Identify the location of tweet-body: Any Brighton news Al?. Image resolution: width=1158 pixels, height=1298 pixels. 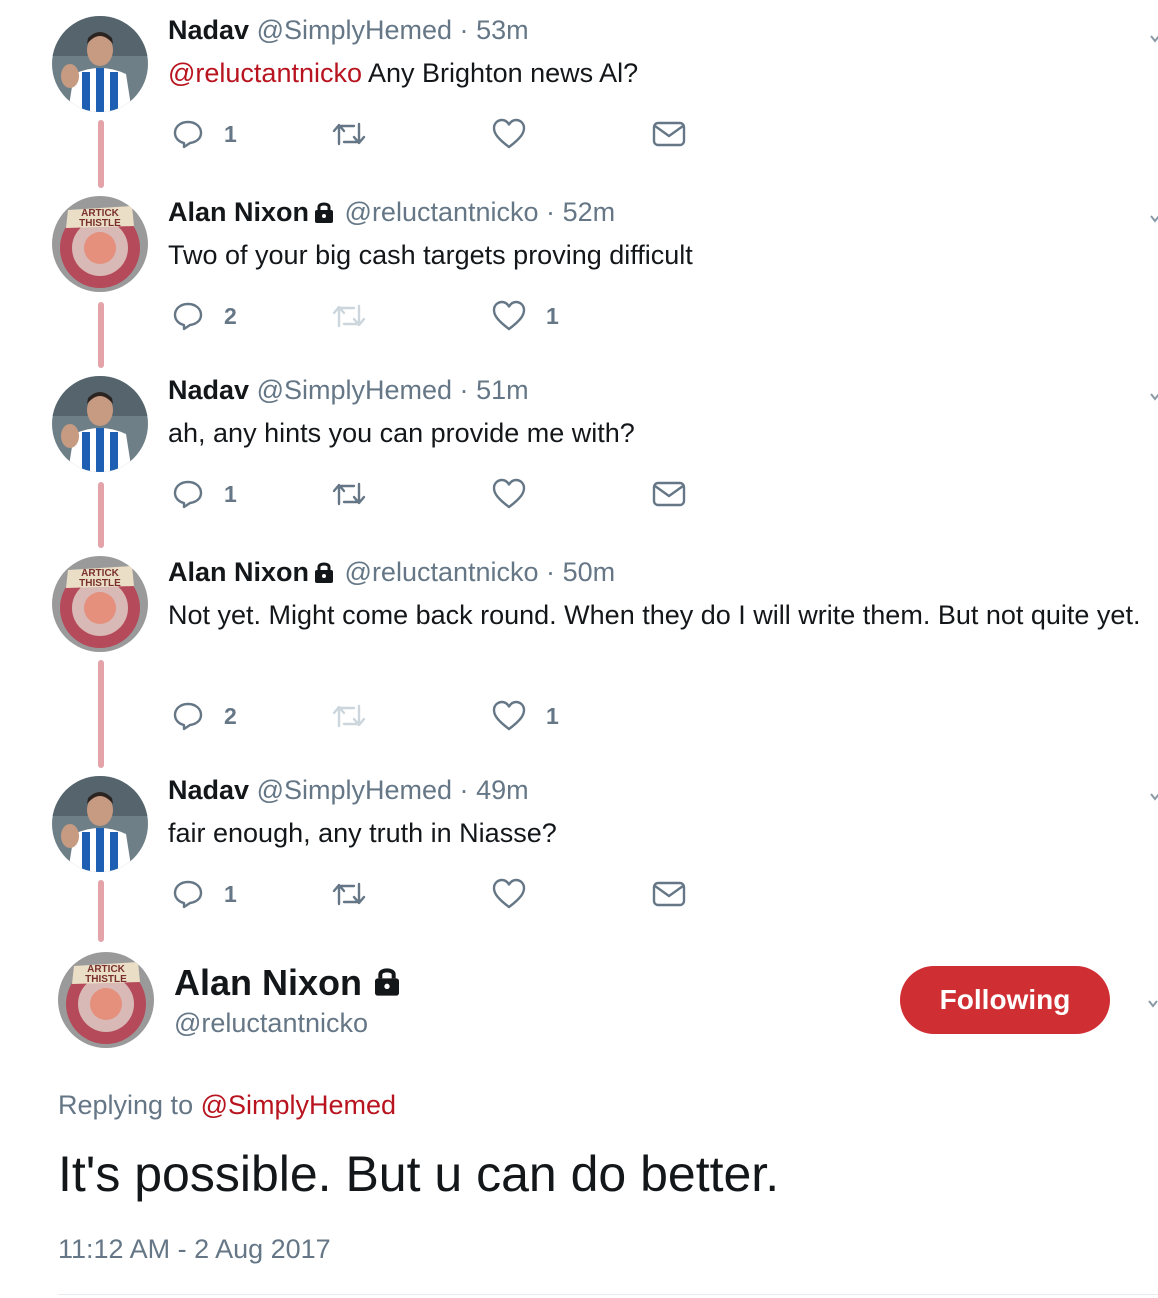
(500, 73).